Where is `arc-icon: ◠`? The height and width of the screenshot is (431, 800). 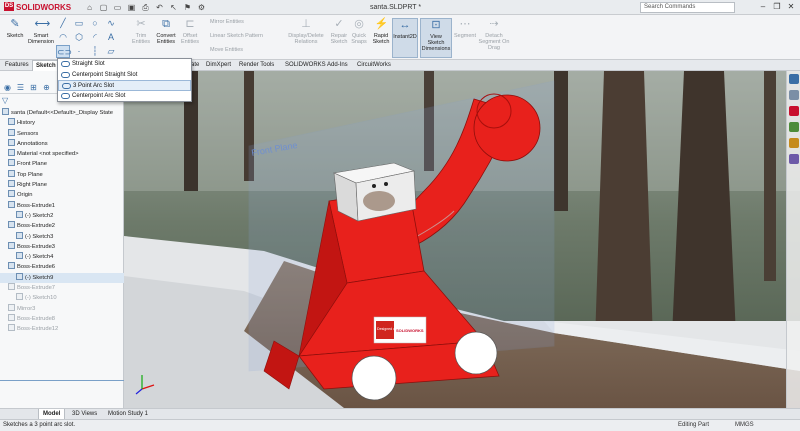
arc-icon: ◠ is located at coordinates (63, 37).